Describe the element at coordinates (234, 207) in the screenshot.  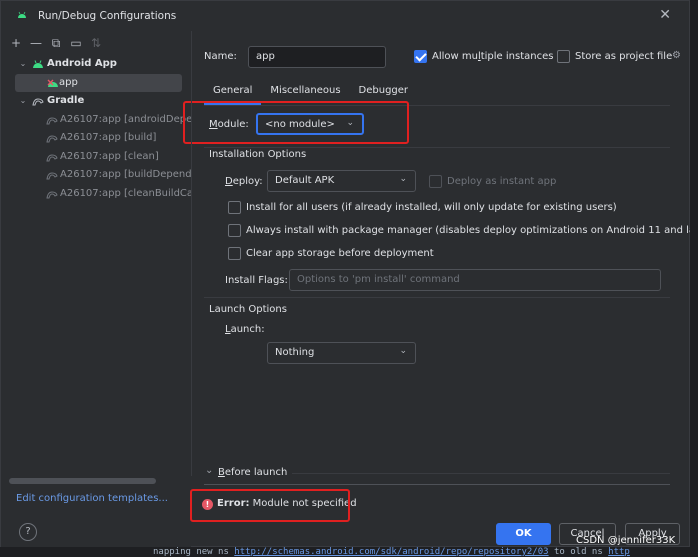
I see `install-all-users-checkbox` at that location.